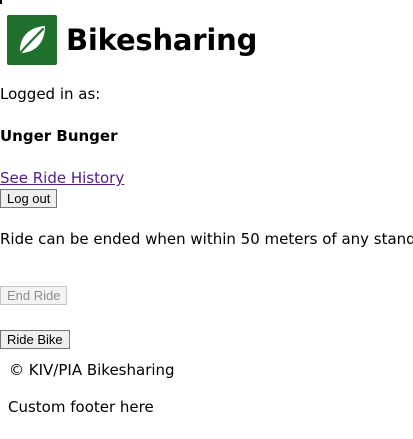 This screenshot has height=439, width=413. What do you see at coordinates (35, 339) in the screenshot?
I see `ride-bike-button: Ride Bike` at bounding box center [35, 339].